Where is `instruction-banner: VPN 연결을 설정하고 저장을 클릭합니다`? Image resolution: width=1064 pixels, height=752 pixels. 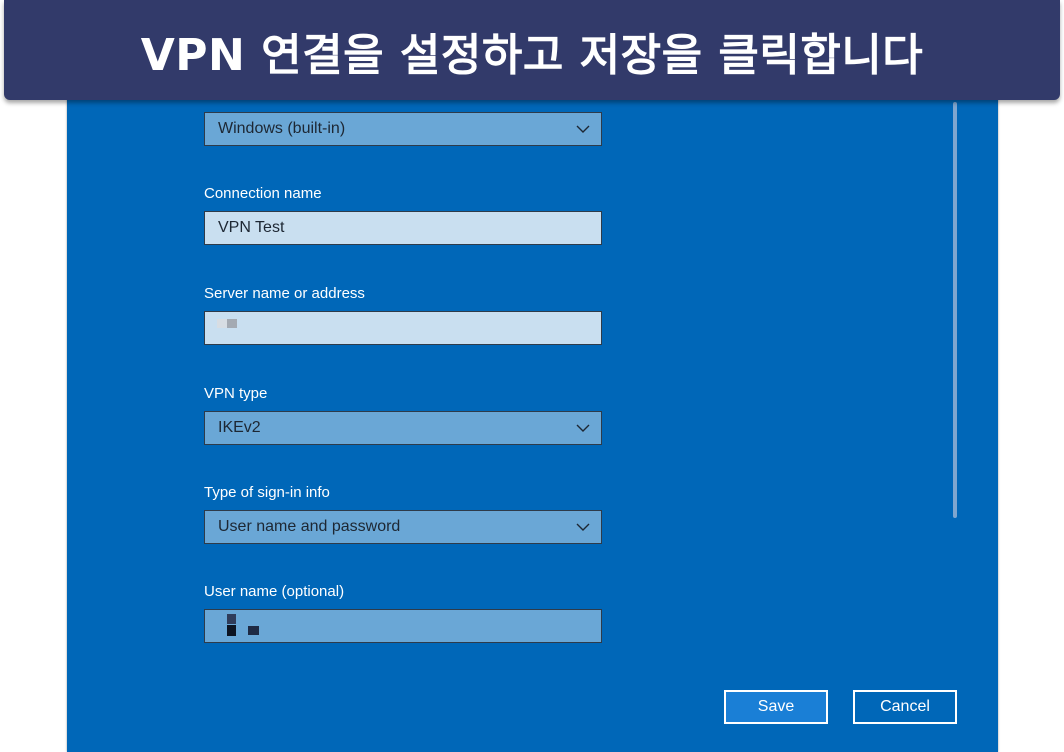
instruction-banner: VPN 연결을 설정하고 저장을 클릭합니다 is located at coordinates (532, 50).